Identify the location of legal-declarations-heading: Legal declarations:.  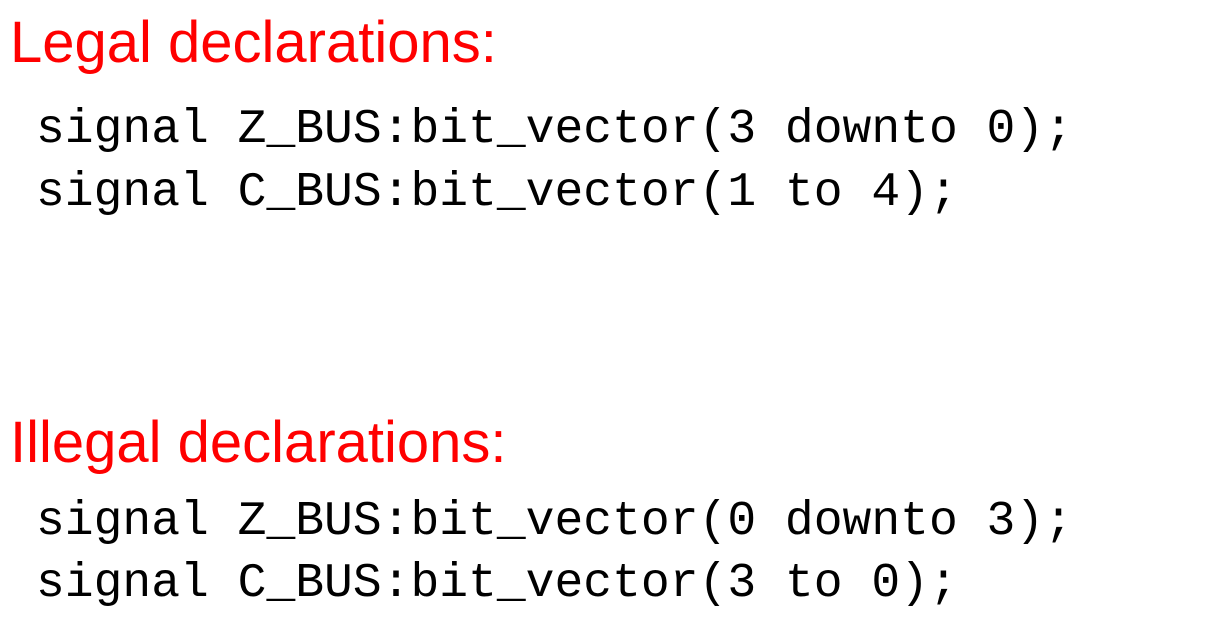
(253, 42).